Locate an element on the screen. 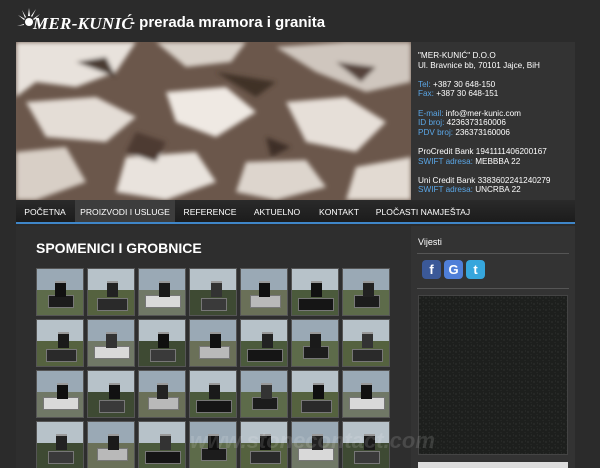  fax-label: Fax: is located at coordinates (426, 94).